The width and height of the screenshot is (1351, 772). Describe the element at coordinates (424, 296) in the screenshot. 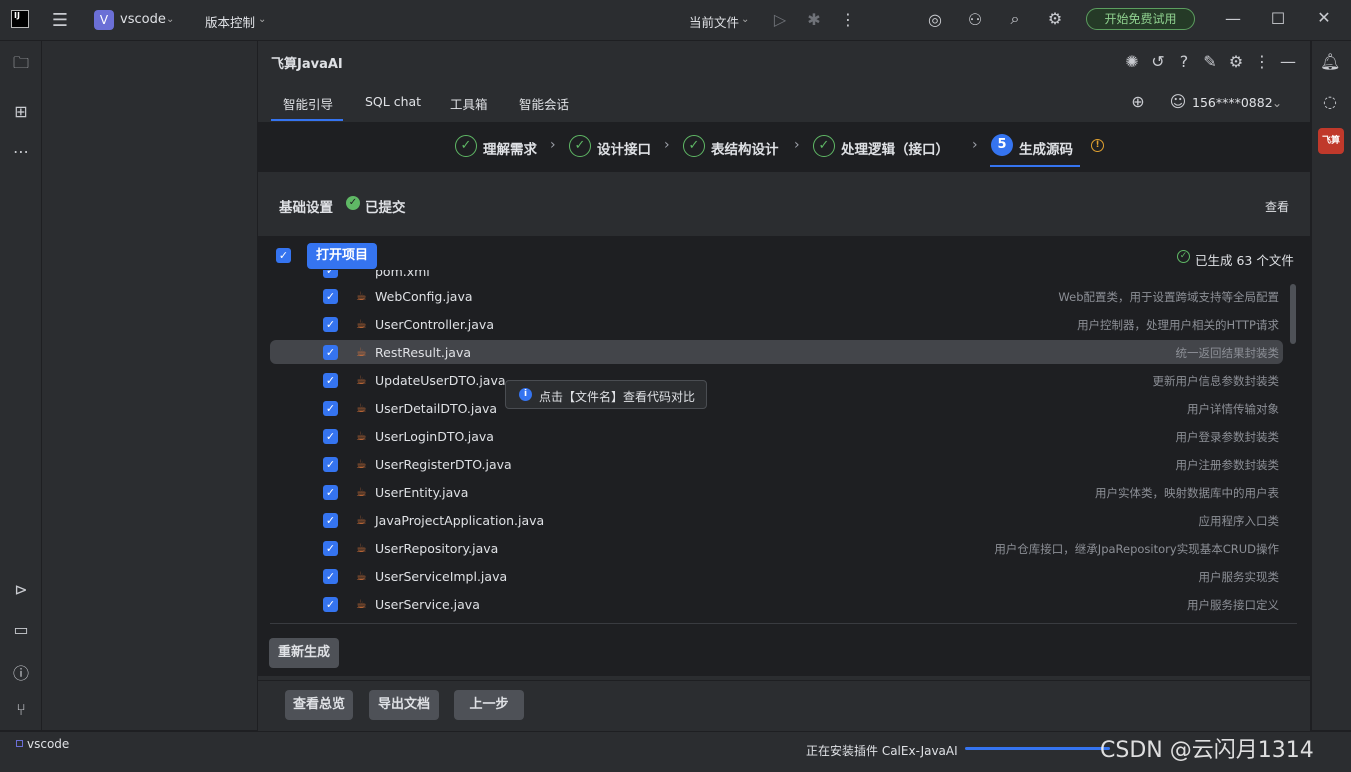

I see `file-name: WebConfig.java` at that location.